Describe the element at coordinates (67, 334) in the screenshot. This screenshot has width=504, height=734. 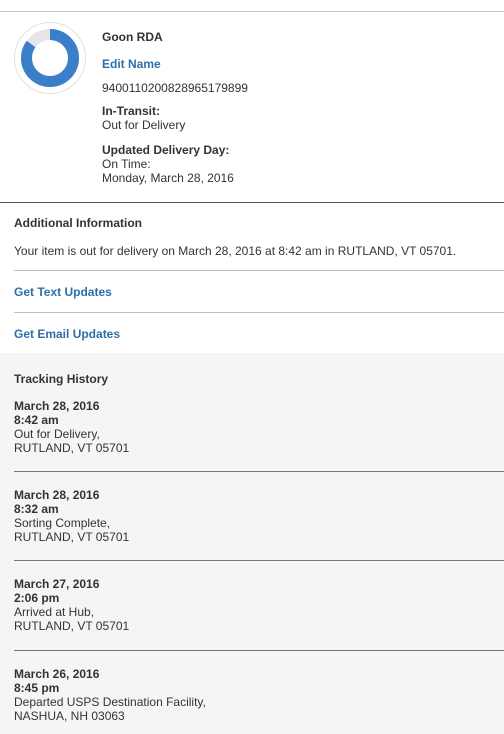
I see `get-email-updates-link: Get Email Updates` at that location.